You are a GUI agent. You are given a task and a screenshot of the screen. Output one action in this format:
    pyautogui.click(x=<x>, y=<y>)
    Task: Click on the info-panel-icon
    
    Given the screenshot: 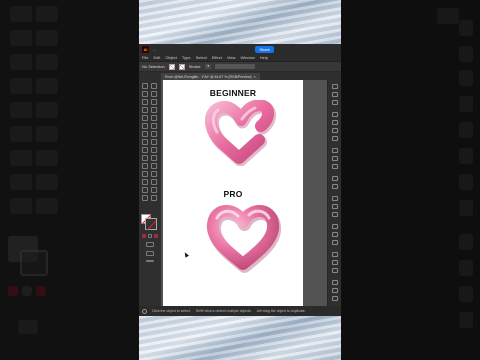 What is the action you would take?
    pyautogui.click(x=335, y=298)
    